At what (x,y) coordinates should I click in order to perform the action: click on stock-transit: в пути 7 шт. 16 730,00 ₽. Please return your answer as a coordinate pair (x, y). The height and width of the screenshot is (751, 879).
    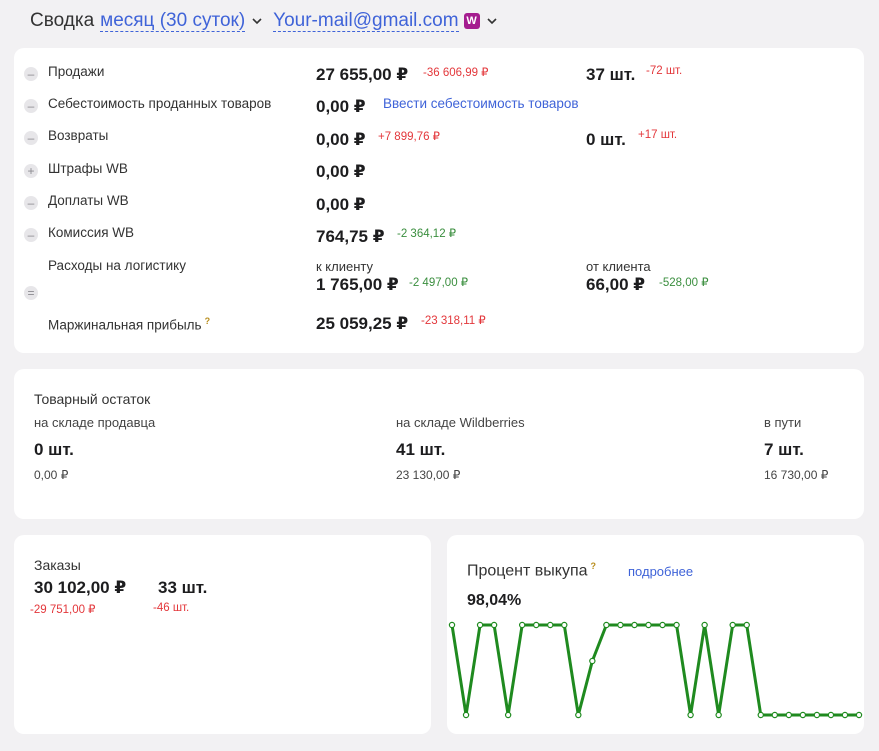
    Looking at the image, I should click on (796, 448).